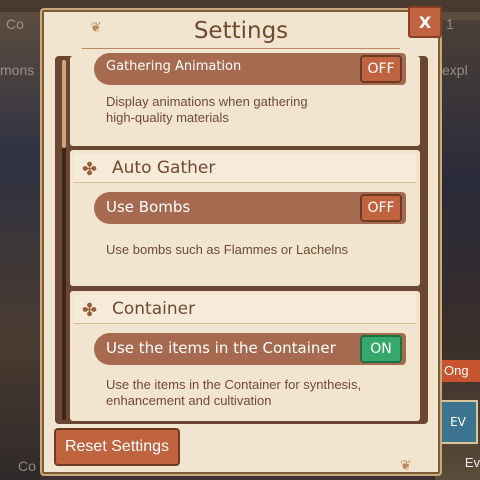  I want to click on section-header: ✤ Auto Gather, so click(245, 168).